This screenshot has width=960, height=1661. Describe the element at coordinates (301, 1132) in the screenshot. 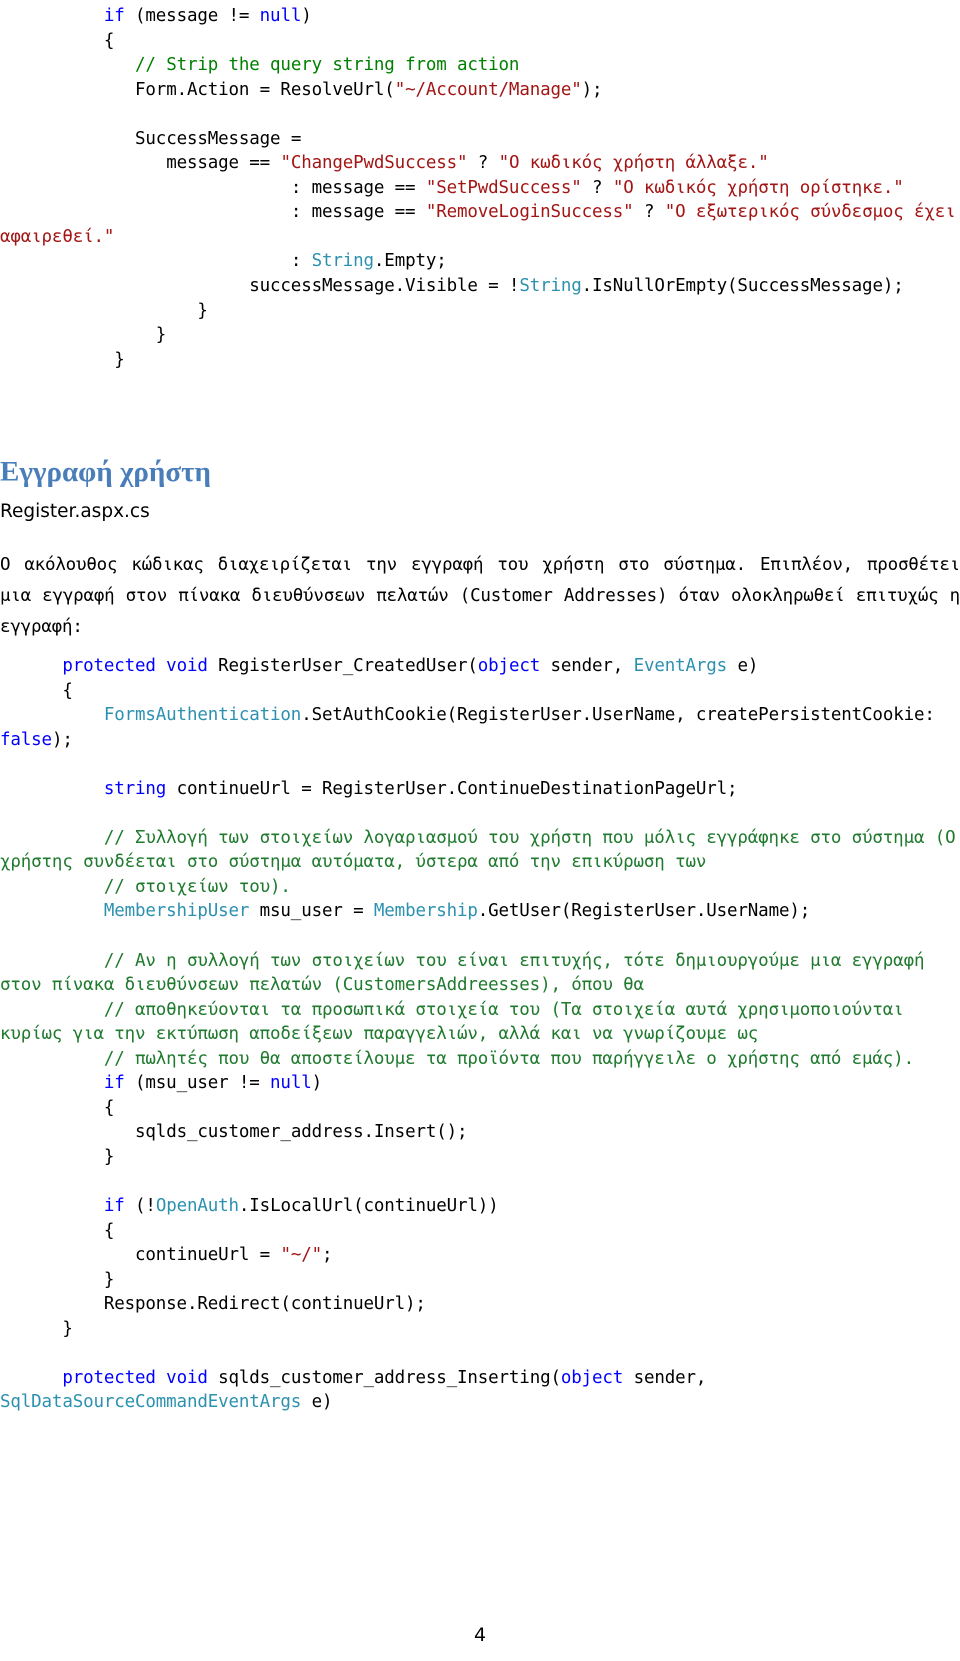

I see `code-token: sqlds_customer_address.Insert();` at that location.